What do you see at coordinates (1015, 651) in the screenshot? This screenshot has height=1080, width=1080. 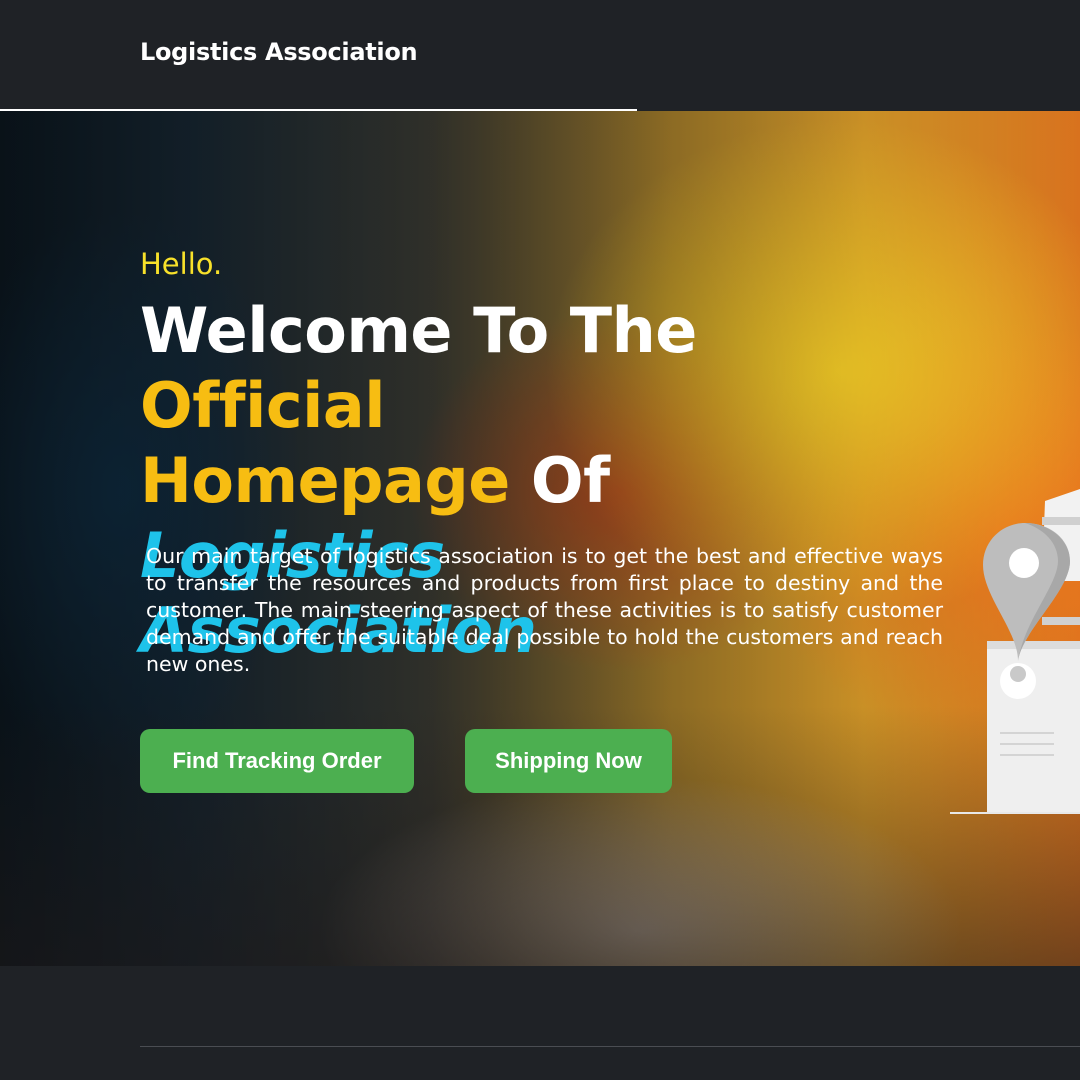 I see `location-pin-package-icon` at bounding box center [1015, 651].